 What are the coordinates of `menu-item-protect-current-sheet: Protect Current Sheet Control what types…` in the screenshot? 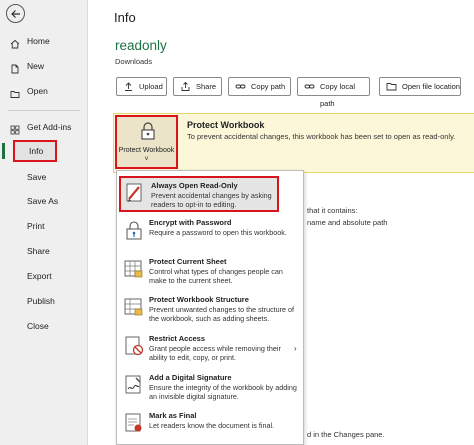 It's located at (210, 272).